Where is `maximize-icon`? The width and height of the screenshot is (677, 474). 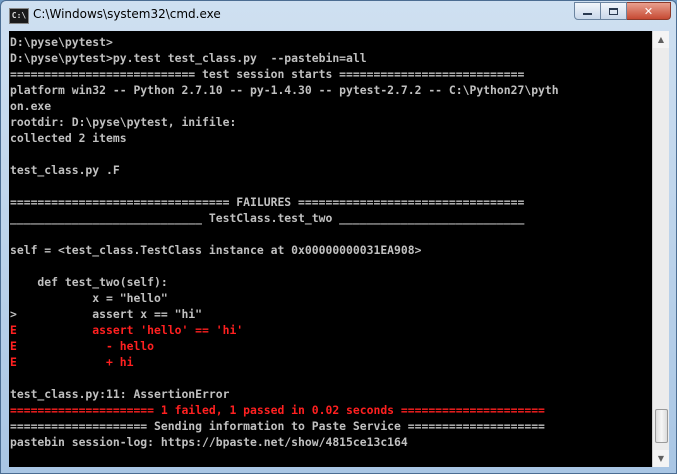
maximize-icon is located at coordinates (613, 11).